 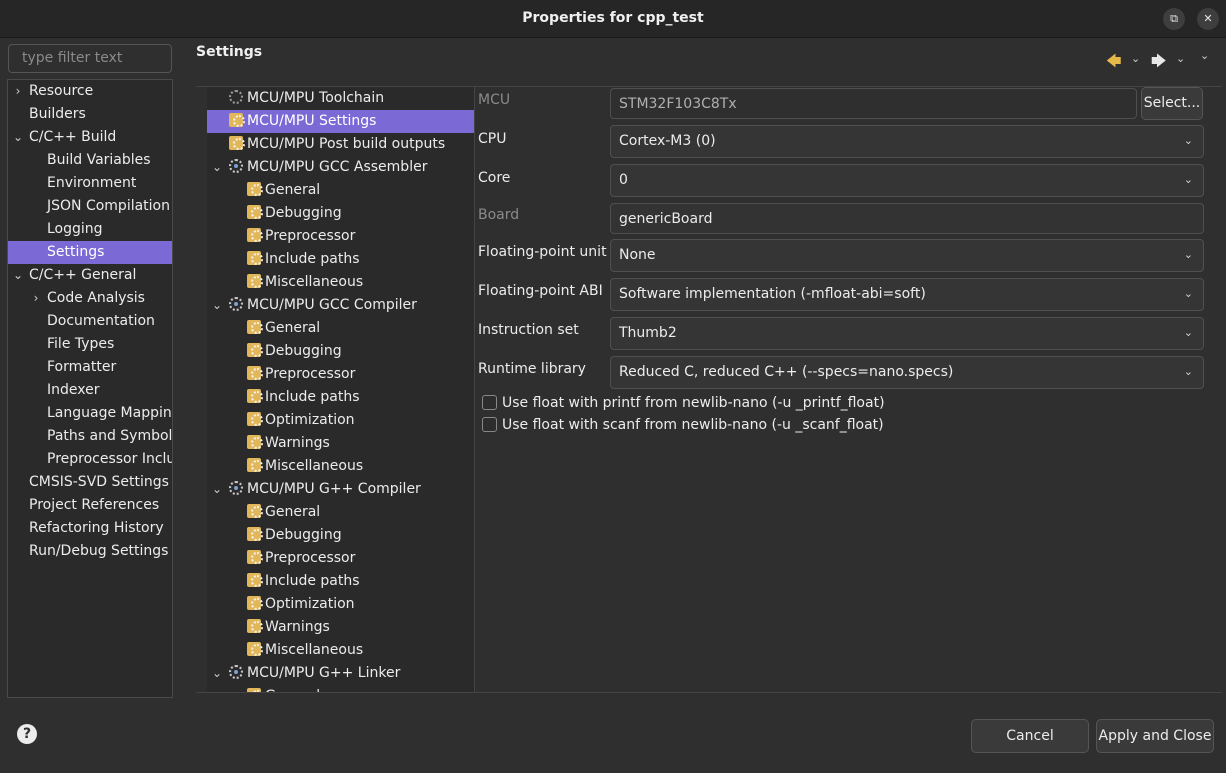 I want to click on sidebar-item: Settings, so click(x=90, y=252).